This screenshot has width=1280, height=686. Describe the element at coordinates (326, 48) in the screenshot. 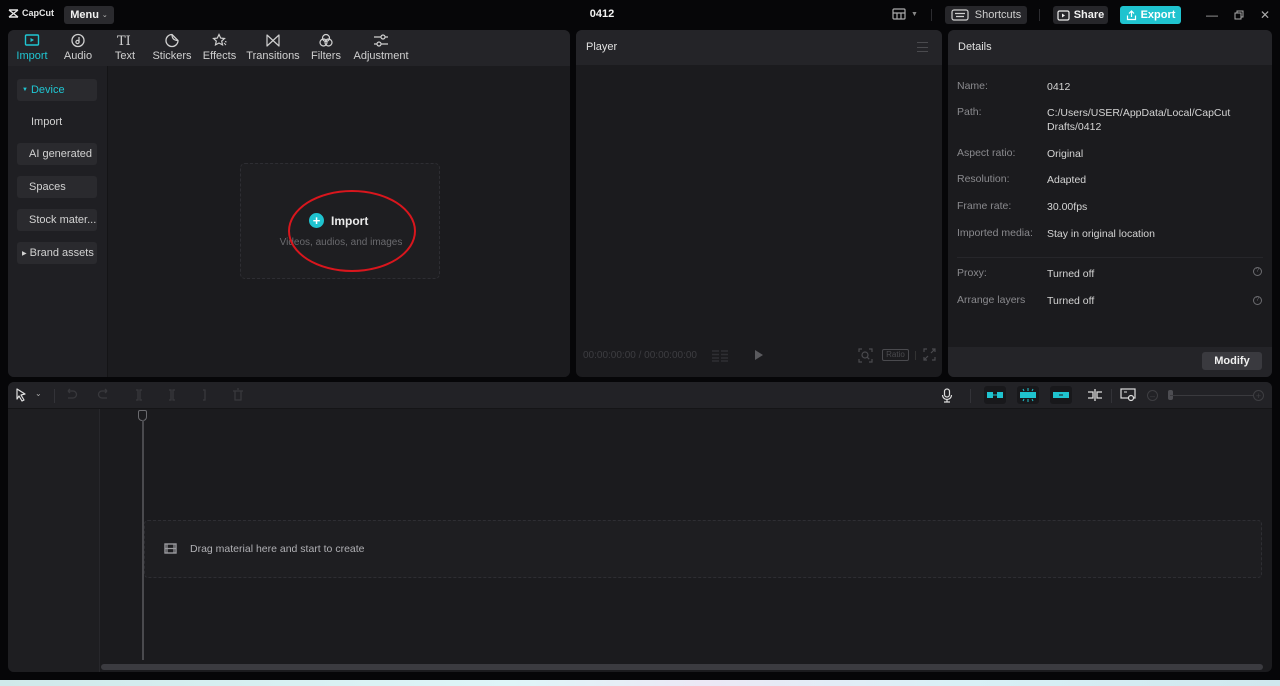

I see `tab-filters: Filters` at that location.